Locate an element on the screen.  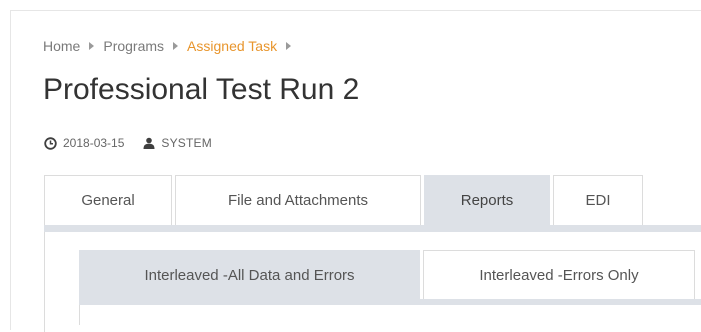
tab-edi: EDI is located at coordinates (598, 200).